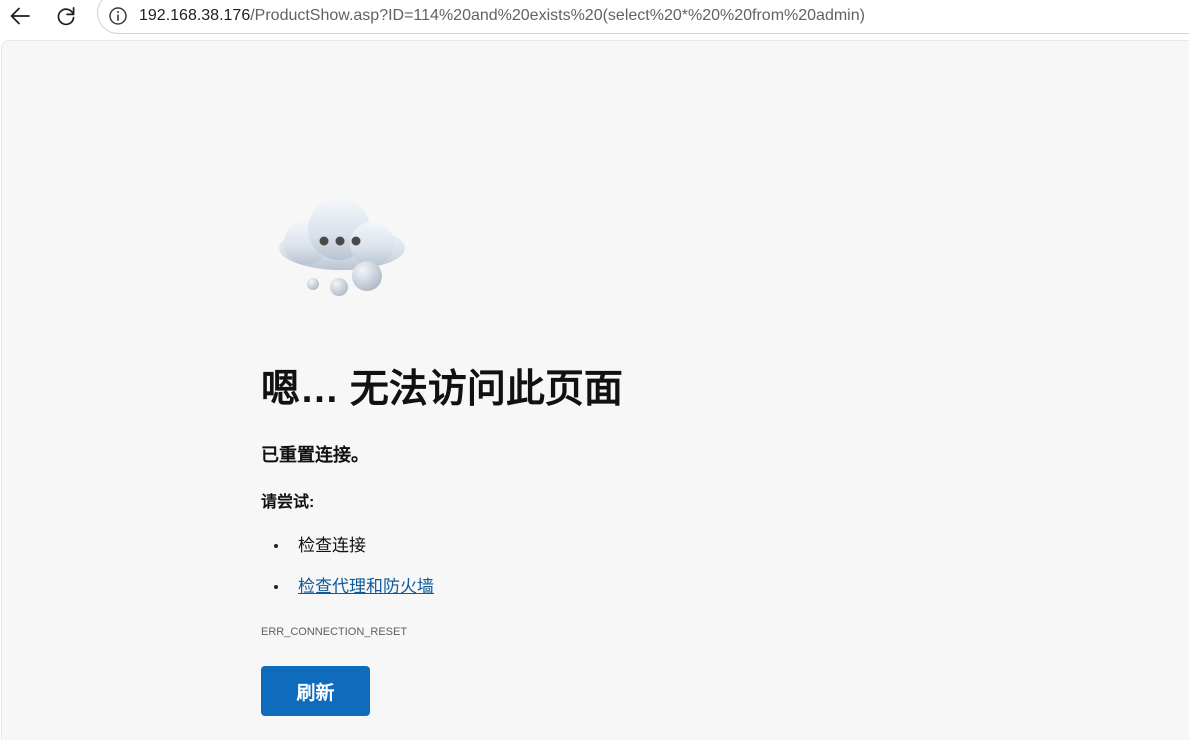 The height and width of the screenshot is (740, 1189). What do you see at coordinates (334, 632) in the screenshot?
I see `error-code: ERR_CONNECTION_RESET` at bounding box center [334, 632].